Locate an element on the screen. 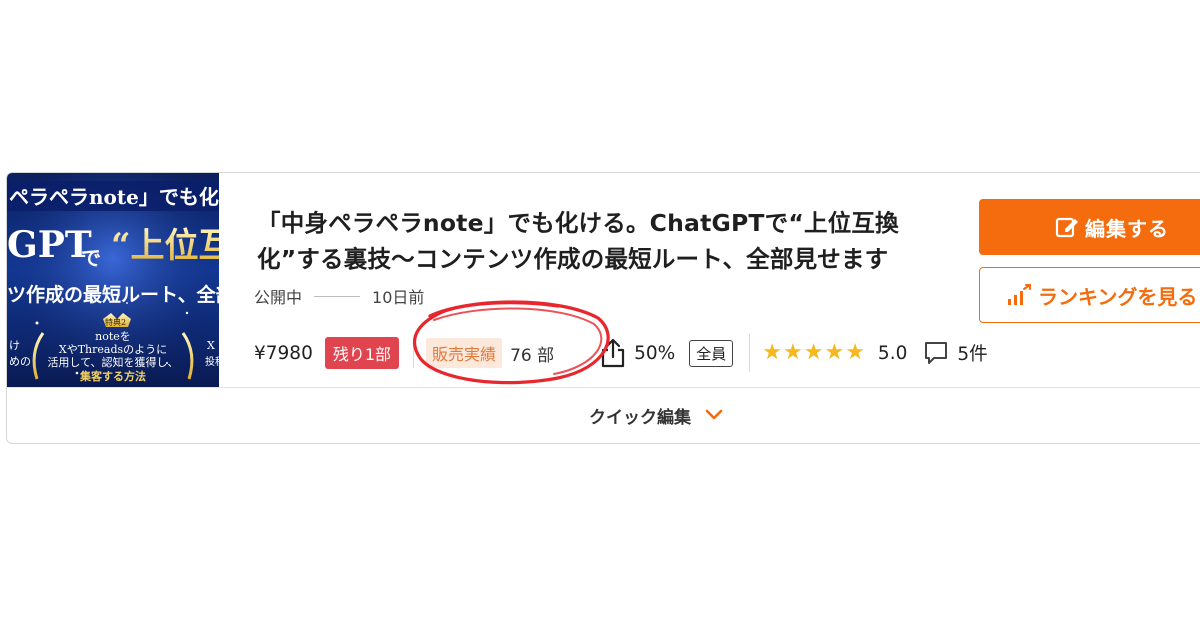 The width and height of the screenshot is (1200, 628). comment-icon is located at coordinates (936, 353).